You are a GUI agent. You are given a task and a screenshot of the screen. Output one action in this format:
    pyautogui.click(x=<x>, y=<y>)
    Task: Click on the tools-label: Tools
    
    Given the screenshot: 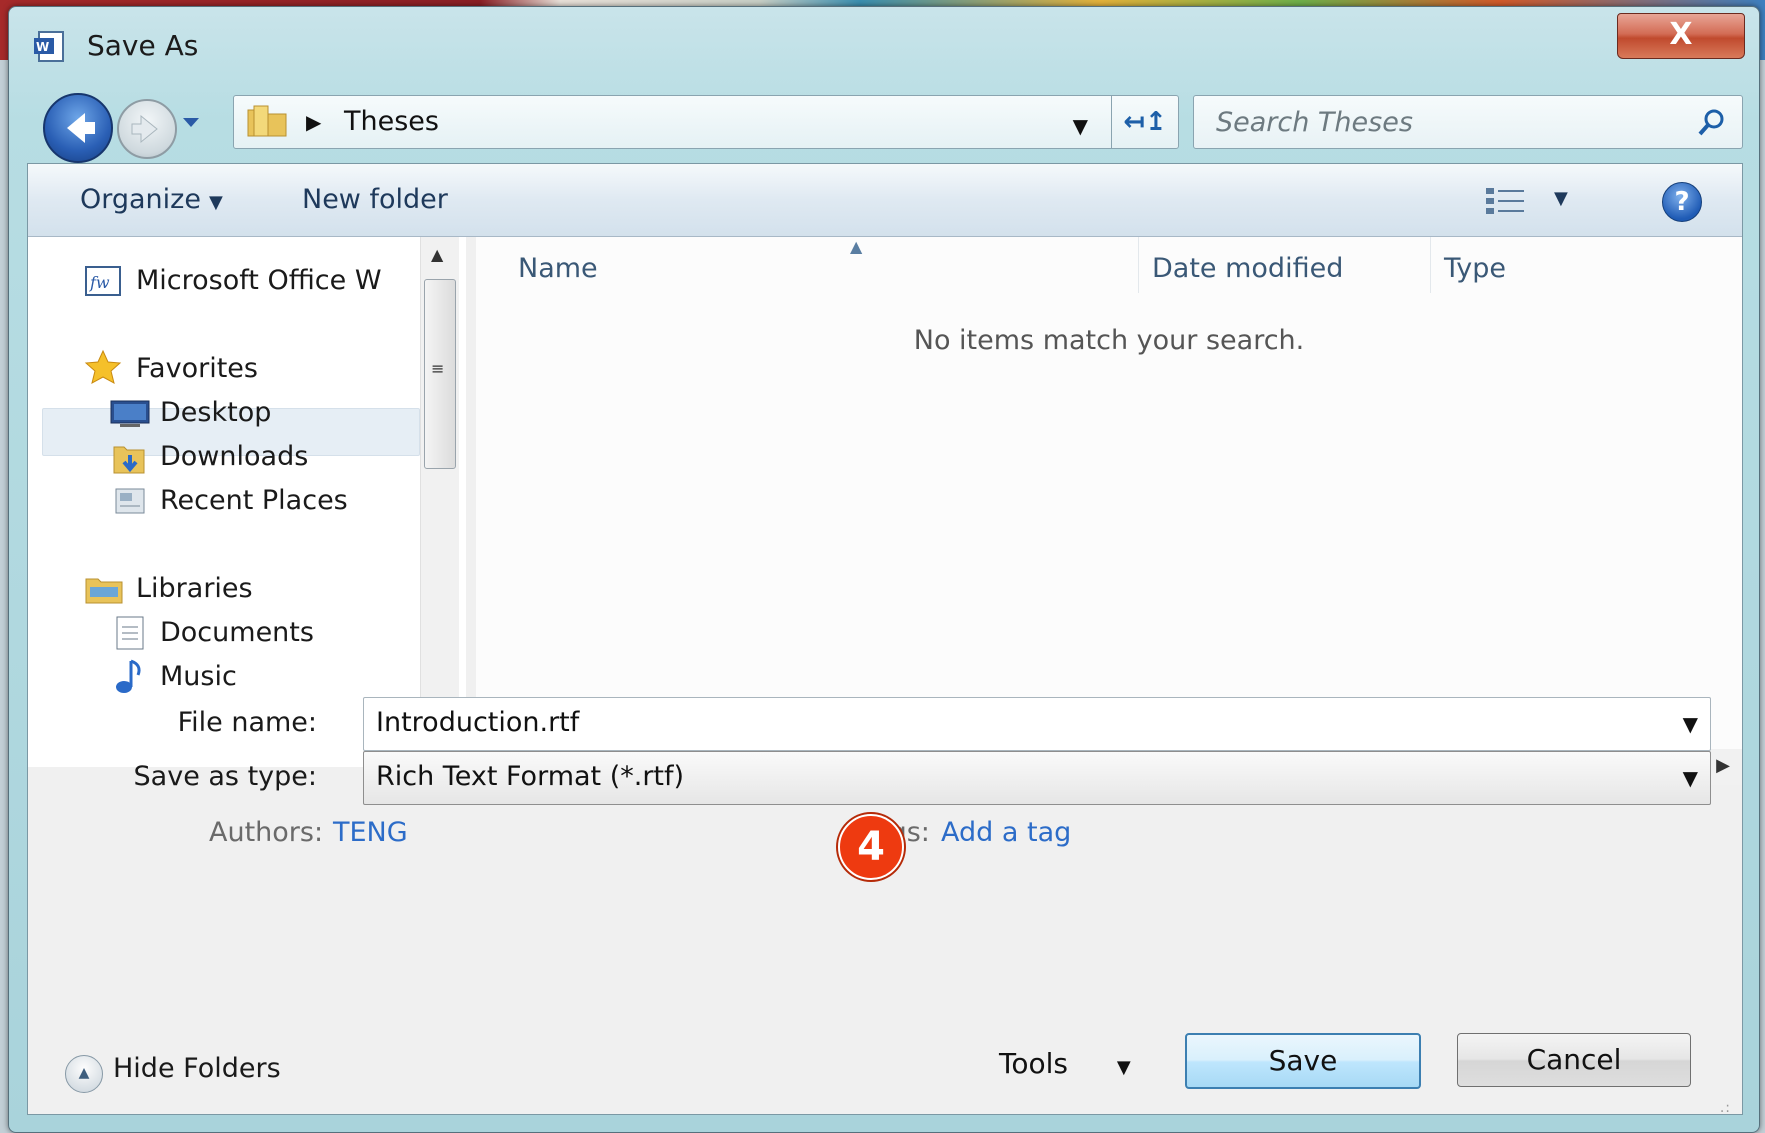 What is the action you would take?
    pyautogui.click(x=1033, y=1063)
    